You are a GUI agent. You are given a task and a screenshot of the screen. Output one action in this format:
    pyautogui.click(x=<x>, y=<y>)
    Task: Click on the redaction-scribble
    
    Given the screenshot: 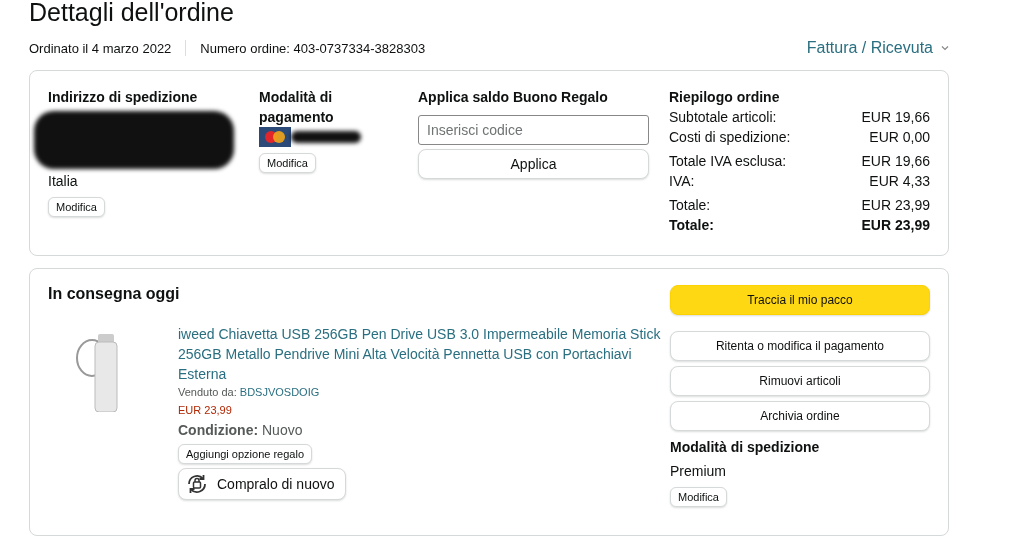 What is the action you would take?
    pyautogui.click(x=326, y=137)
    